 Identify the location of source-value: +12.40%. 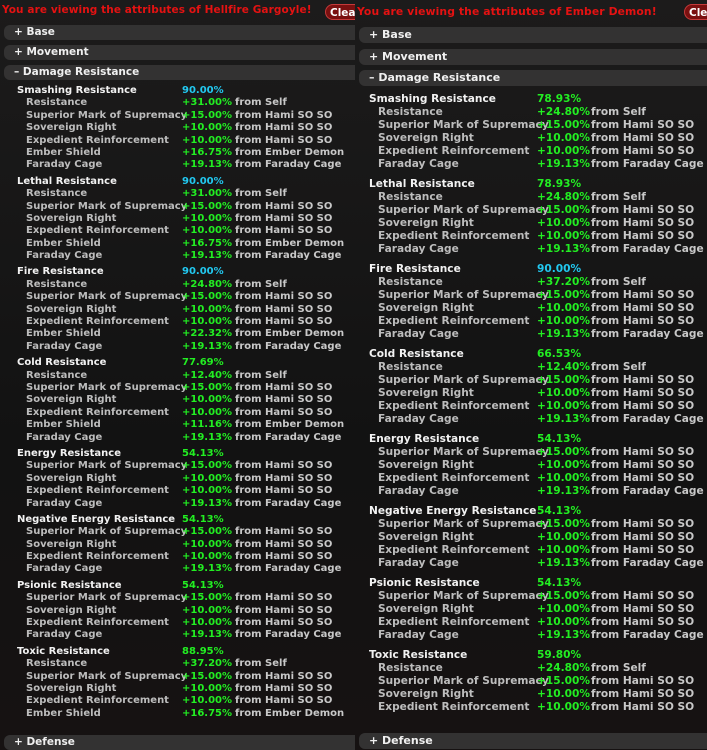
(563, 367).